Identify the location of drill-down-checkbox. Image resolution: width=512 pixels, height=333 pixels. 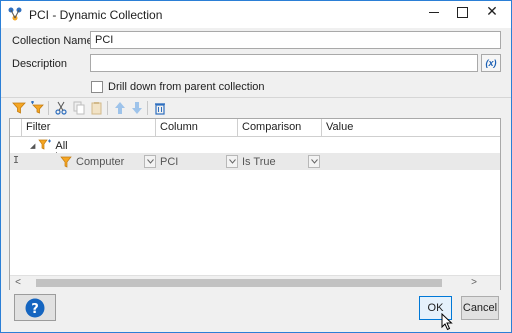
(97, 87).